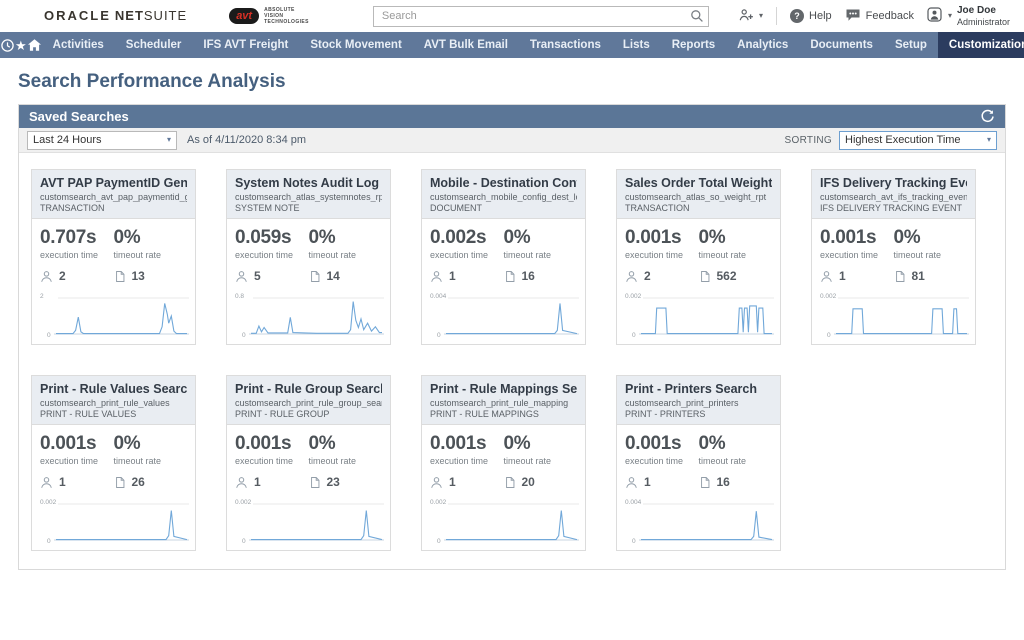 Image resolution: width=1024 pixels, height=640 pixels. Describe the element at coordinates (484, 414) in the screenshot. I see `card-record-type: PRINT - RULE MAPPINGS` at that location.